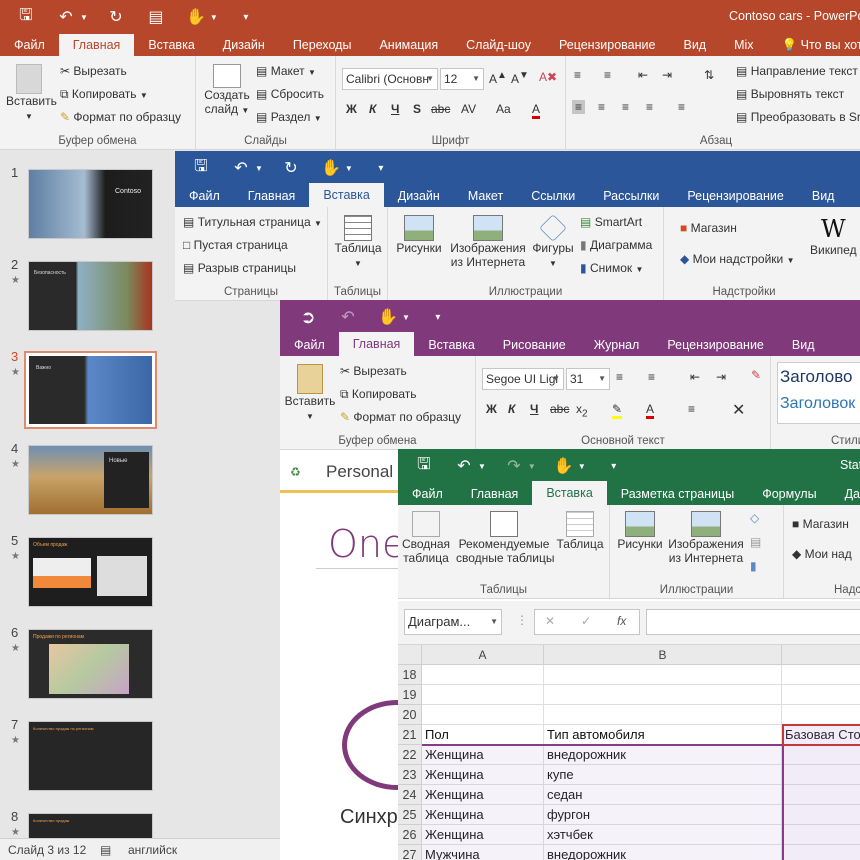  What do you see at coordinates (753, 566) in the screenshot?
I see `screenshot-icon: ▮` at bounding box center [753, 566].